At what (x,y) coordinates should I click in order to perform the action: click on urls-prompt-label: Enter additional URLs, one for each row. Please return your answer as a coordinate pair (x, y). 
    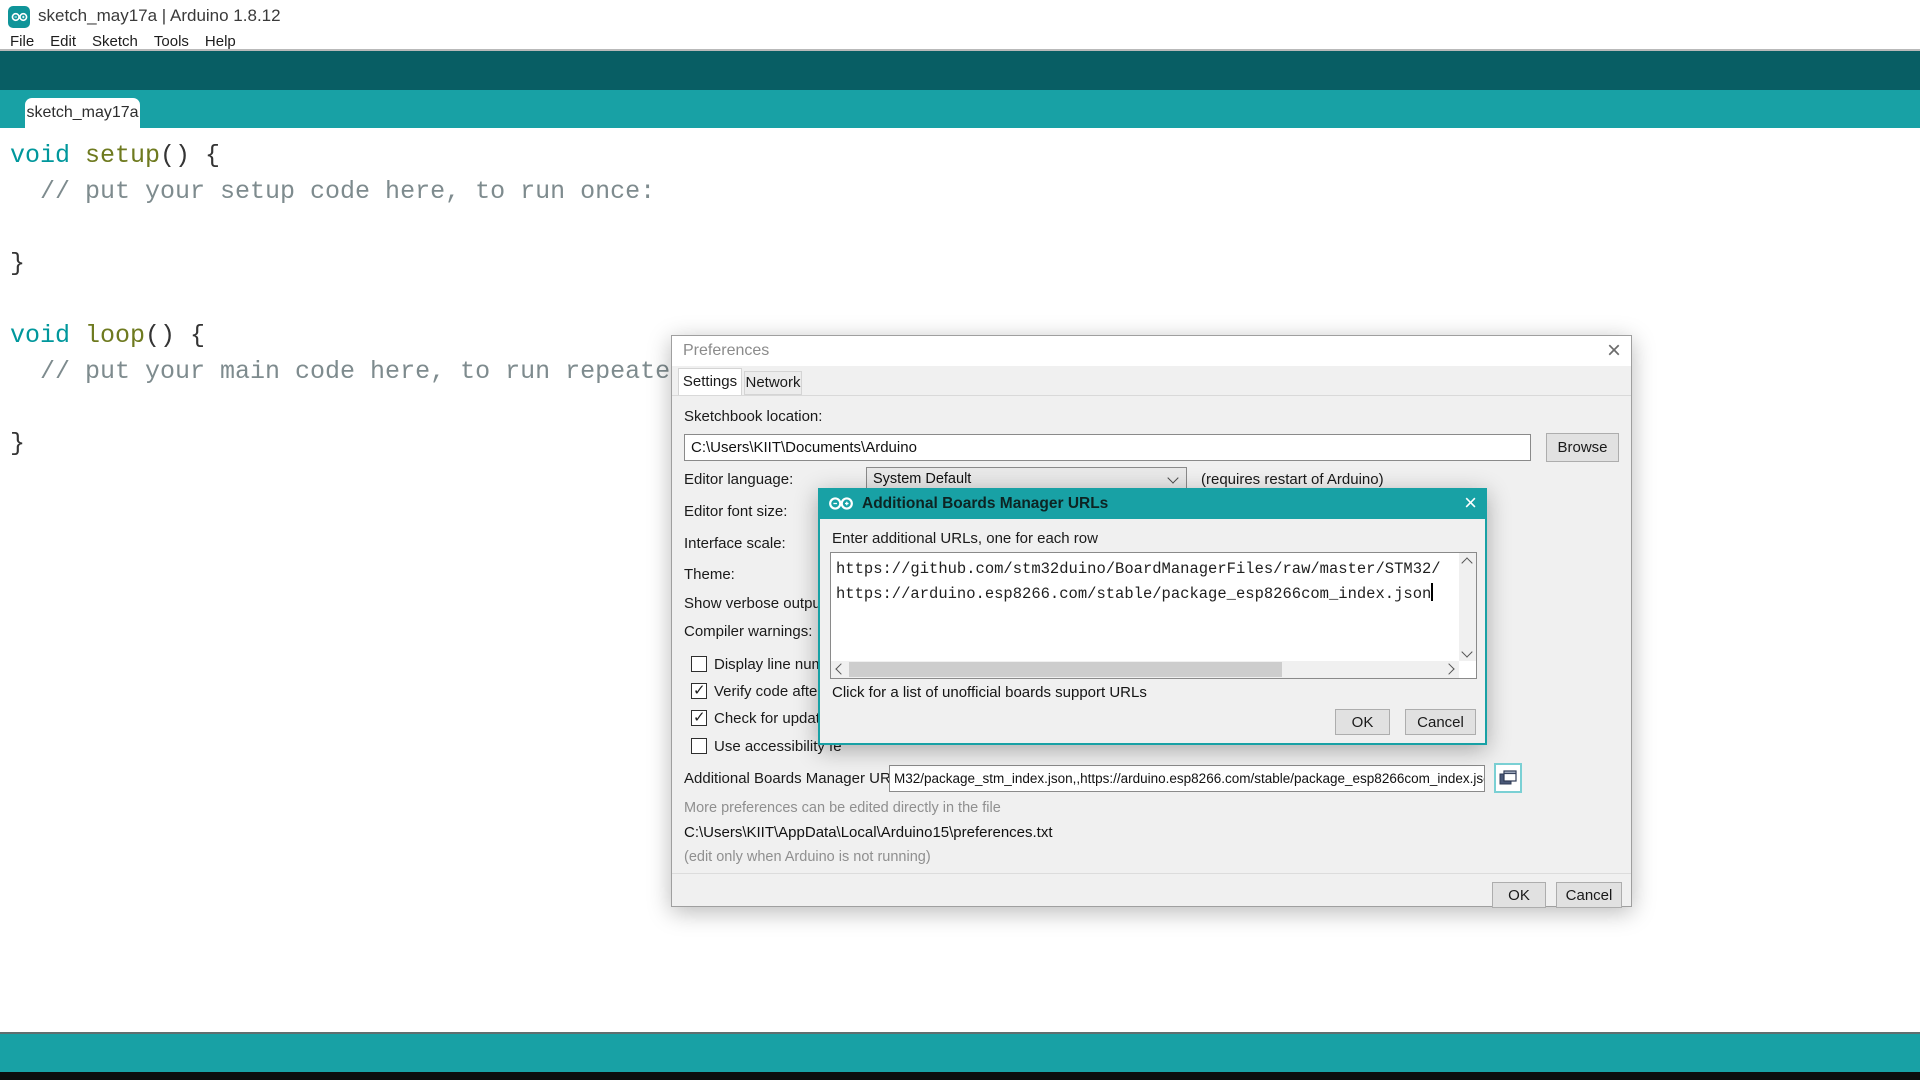
    Looking at the image, I should click on (965, 538).